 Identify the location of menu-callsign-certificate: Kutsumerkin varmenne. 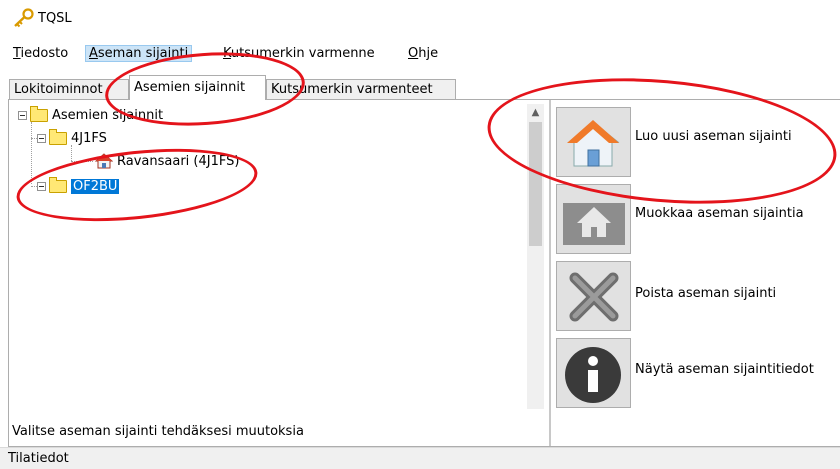
(299, 53).